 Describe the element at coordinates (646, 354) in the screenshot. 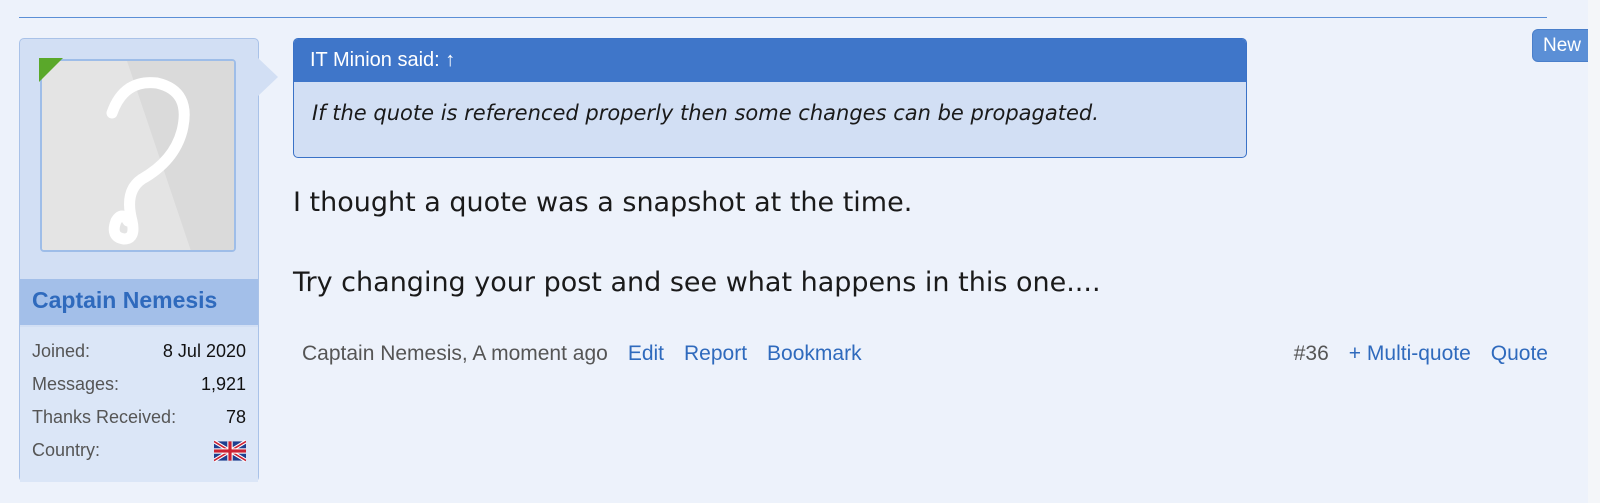

I see `edit-link: Edit` at that location.